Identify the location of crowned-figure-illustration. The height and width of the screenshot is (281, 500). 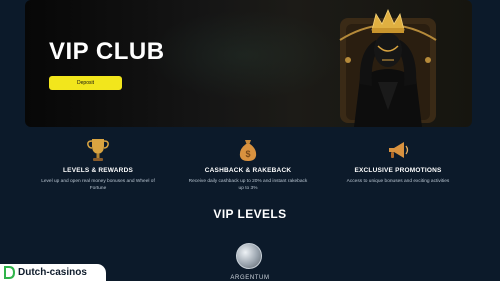
(388, 67).